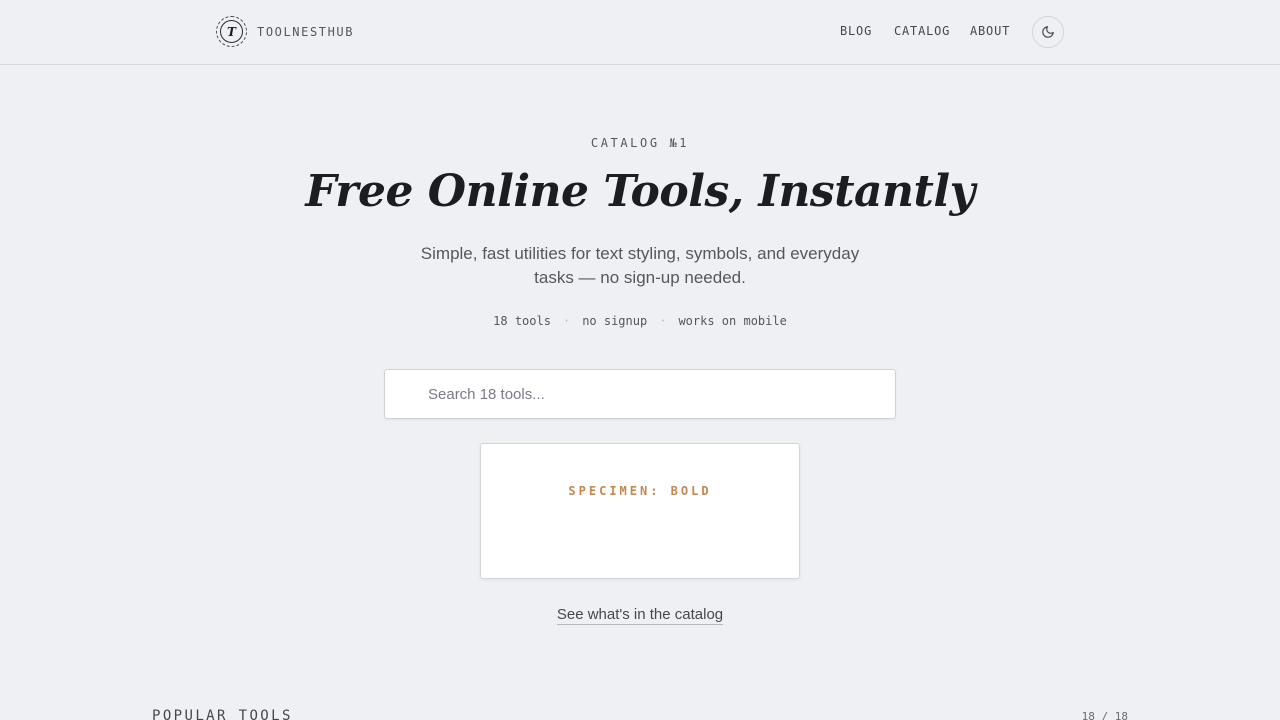 This screenshot has width=1280, height=720. I want to click on meta-no-signup: no signup, so click(615, 321).